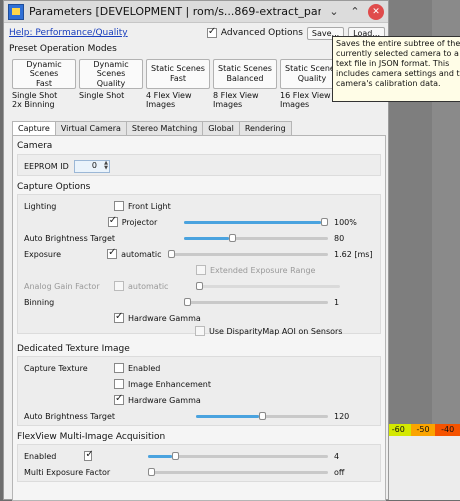  I want to click on texture-hardware-gamma-checkbox, so click(119, 399).